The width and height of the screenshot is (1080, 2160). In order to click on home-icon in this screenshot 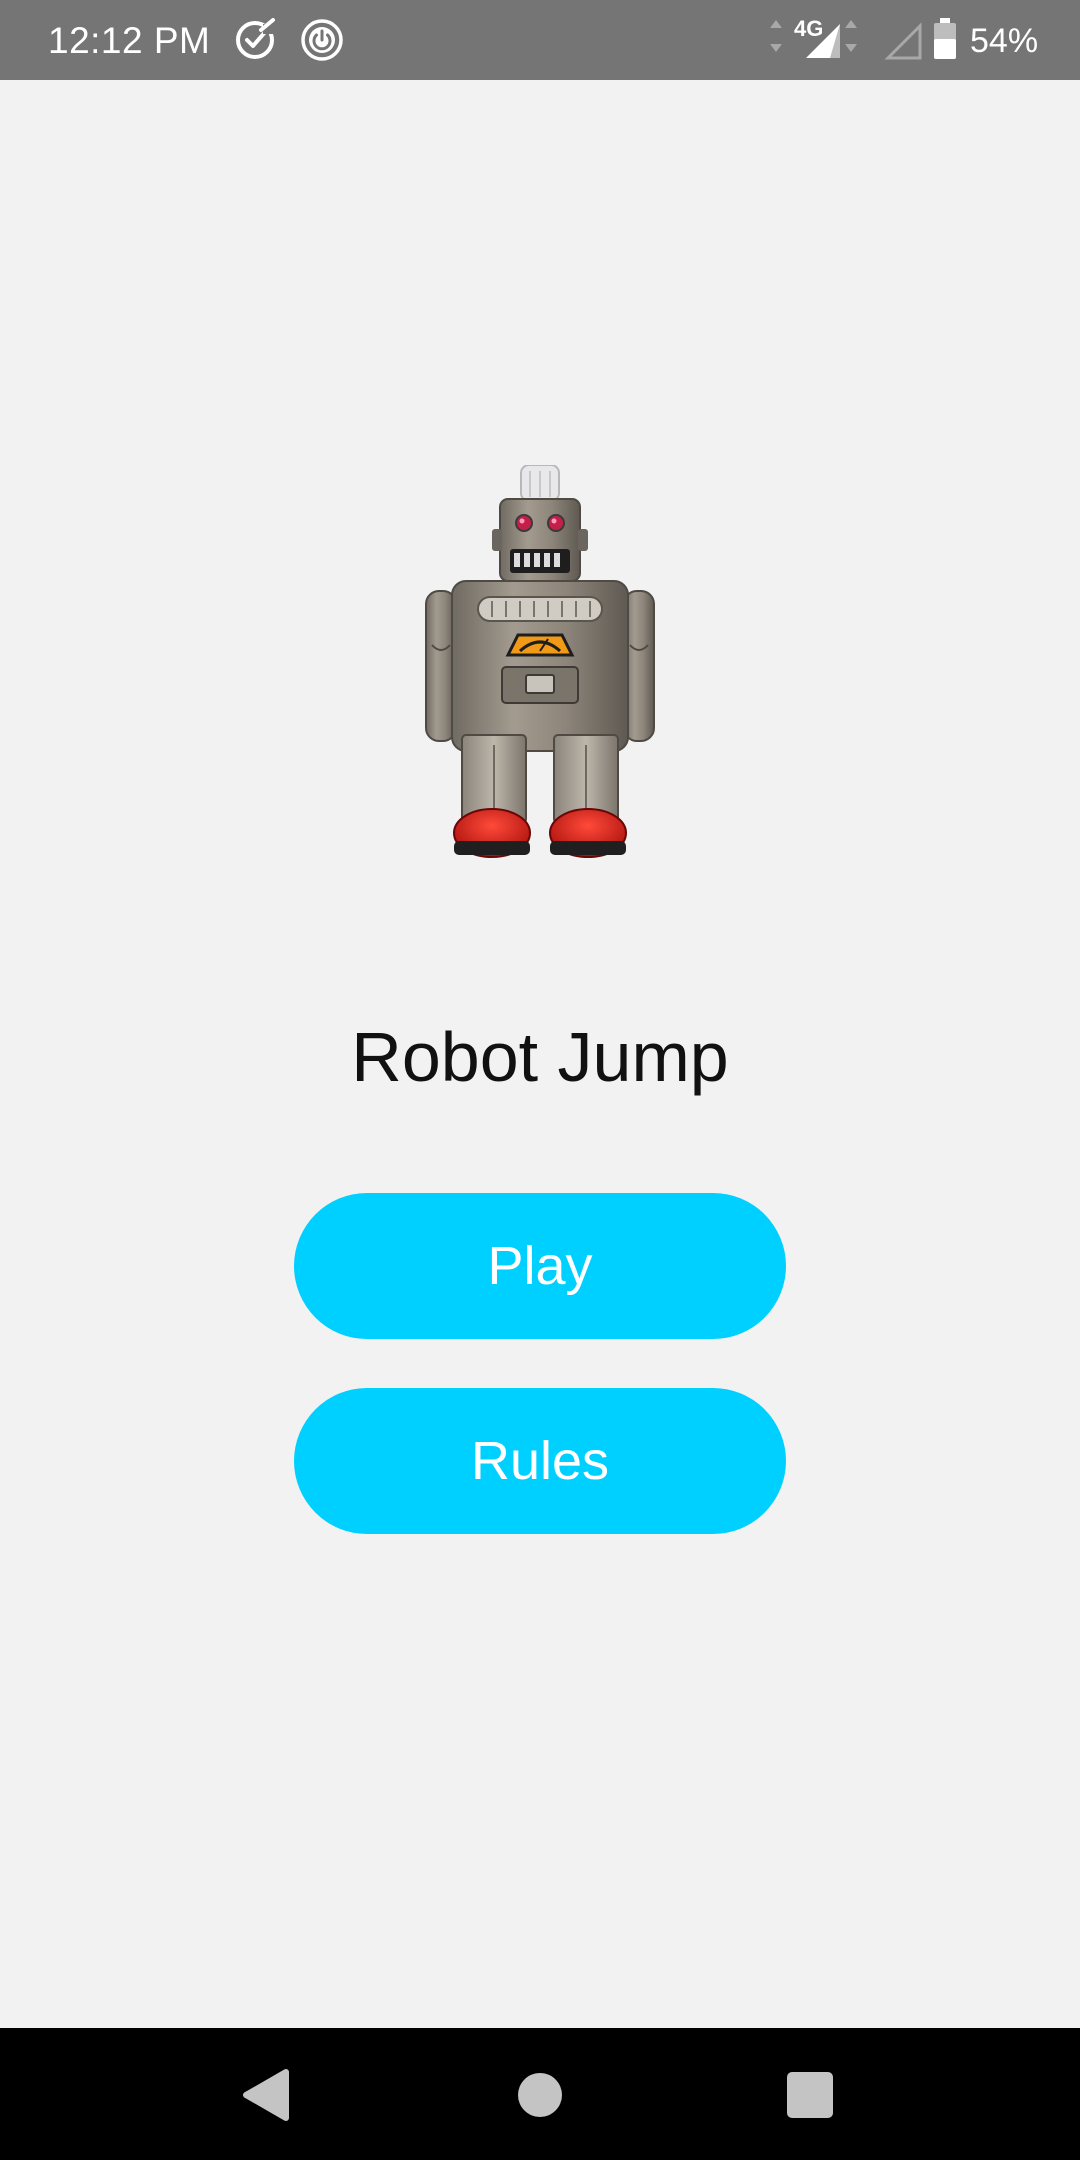, I will do `click(540, 2095)`.